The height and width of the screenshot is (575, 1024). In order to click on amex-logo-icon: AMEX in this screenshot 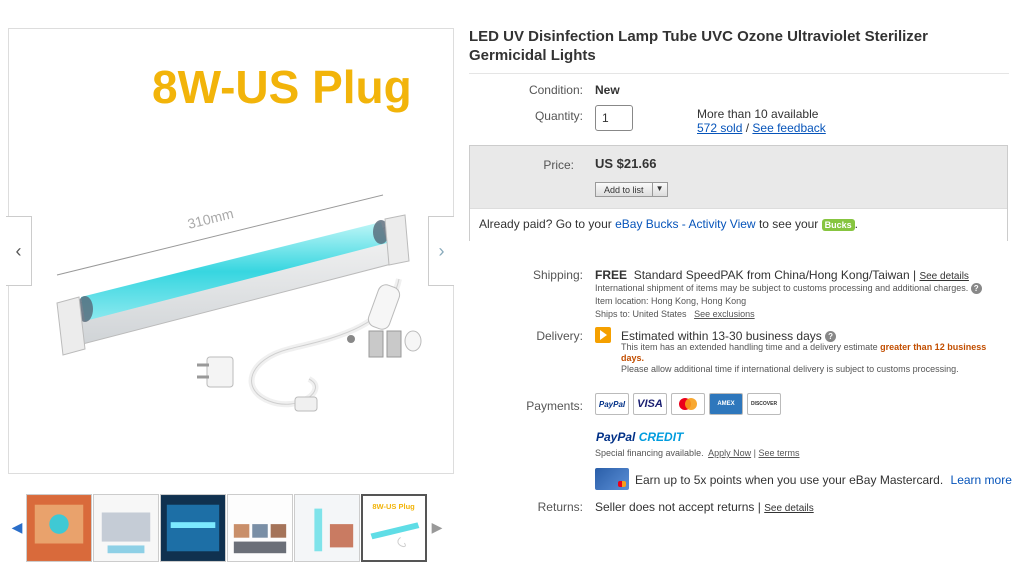, I will do `click(726, 404)`.